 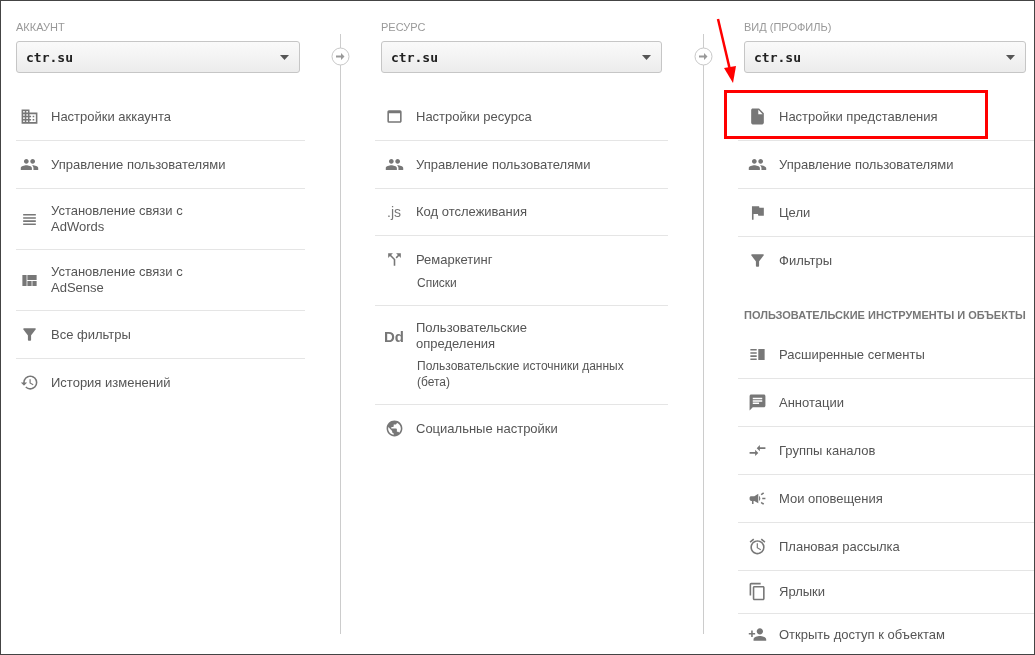 I want to click on menu-row: .js Код отслеживания, so click(x=521, y=212).